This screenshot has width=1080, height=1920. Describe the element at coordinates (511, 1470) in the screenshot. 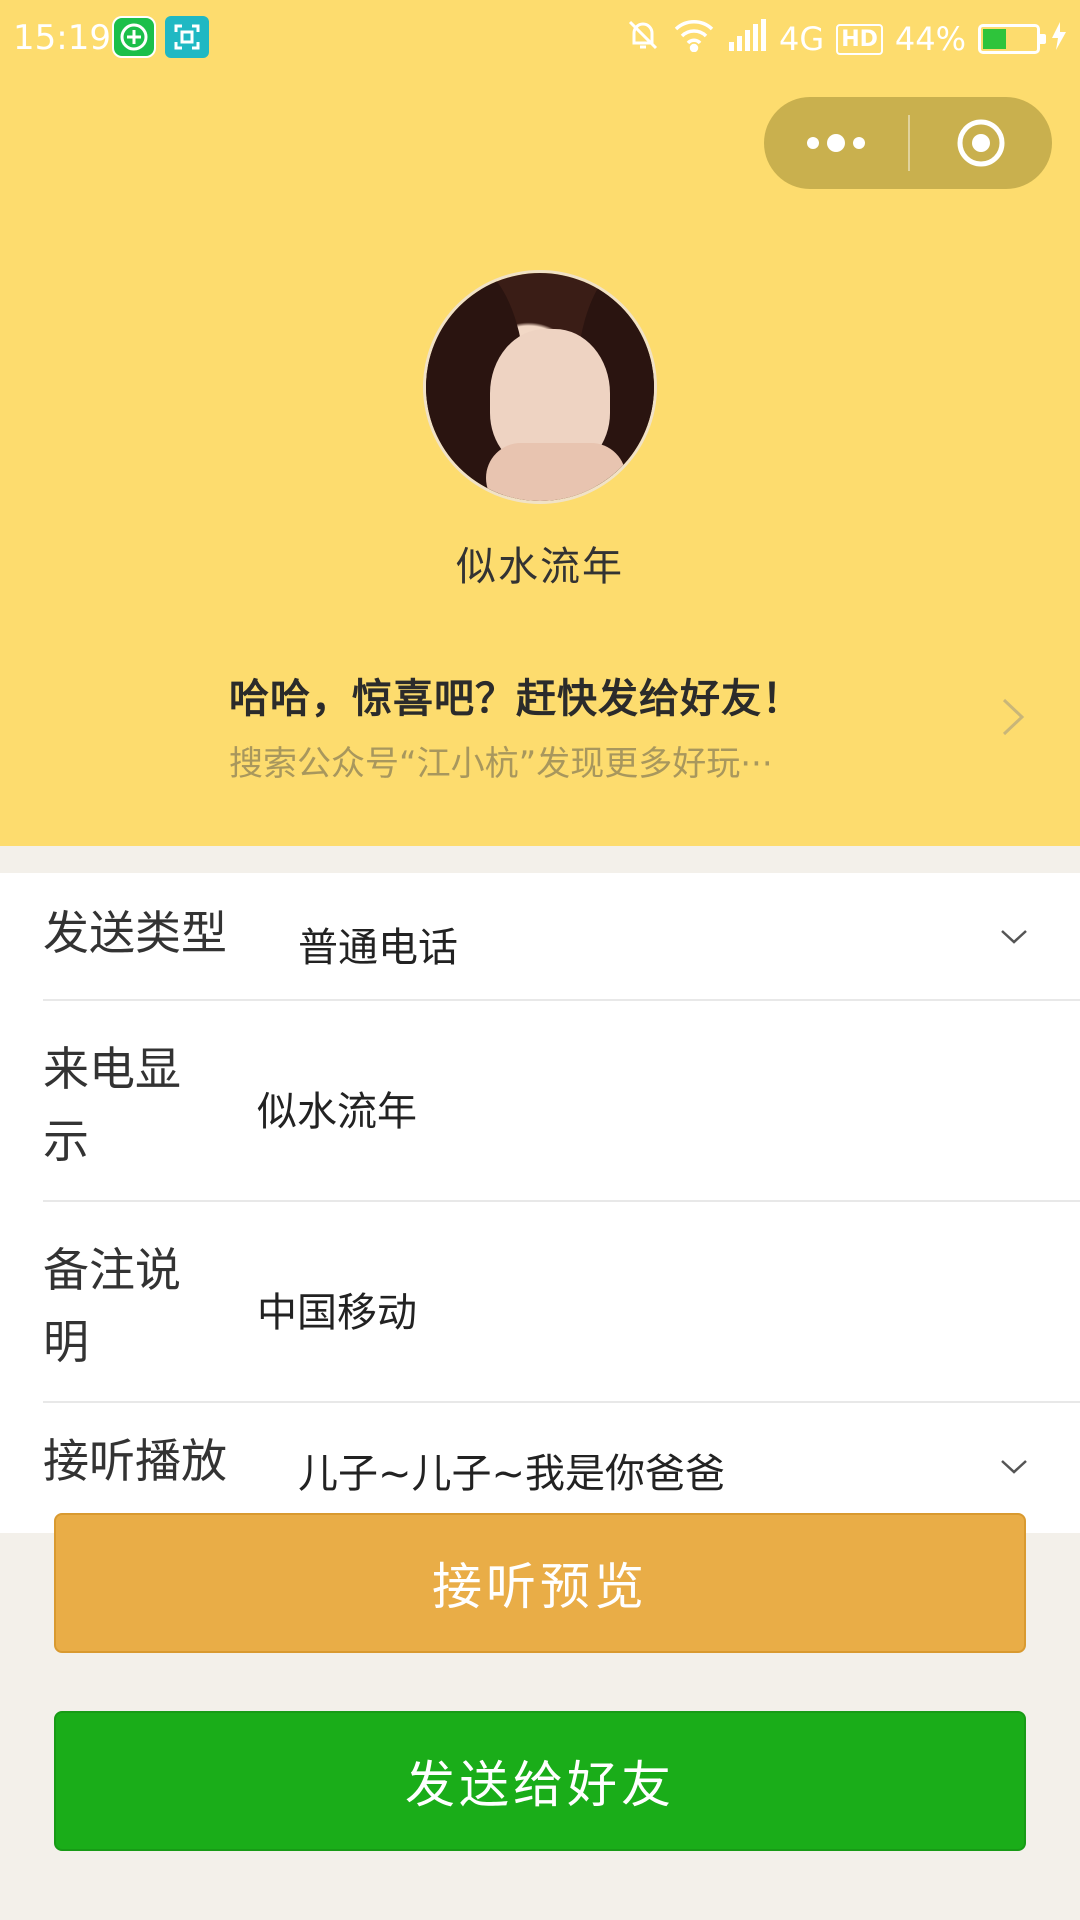

I see `playback-select: 儿子~儿子~我是你爸爸` at that location.